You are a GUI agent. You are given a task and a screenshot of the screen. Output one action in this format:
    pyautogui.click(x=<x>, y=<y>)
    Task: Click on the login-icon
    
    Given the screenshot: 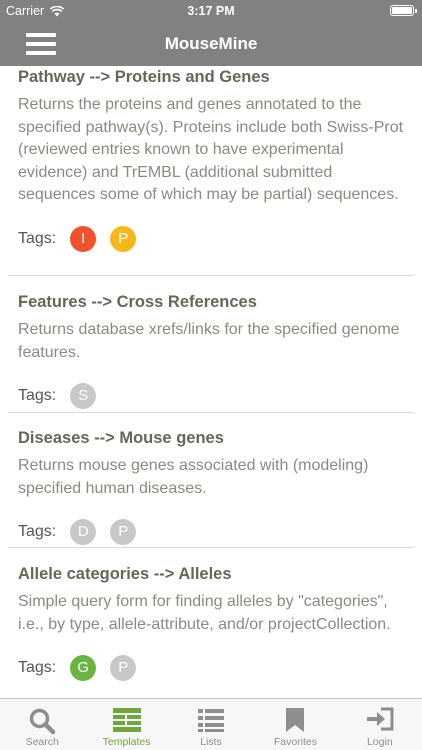 What is the action you would take?
    pyautogui.click(x=380, y=719)
    